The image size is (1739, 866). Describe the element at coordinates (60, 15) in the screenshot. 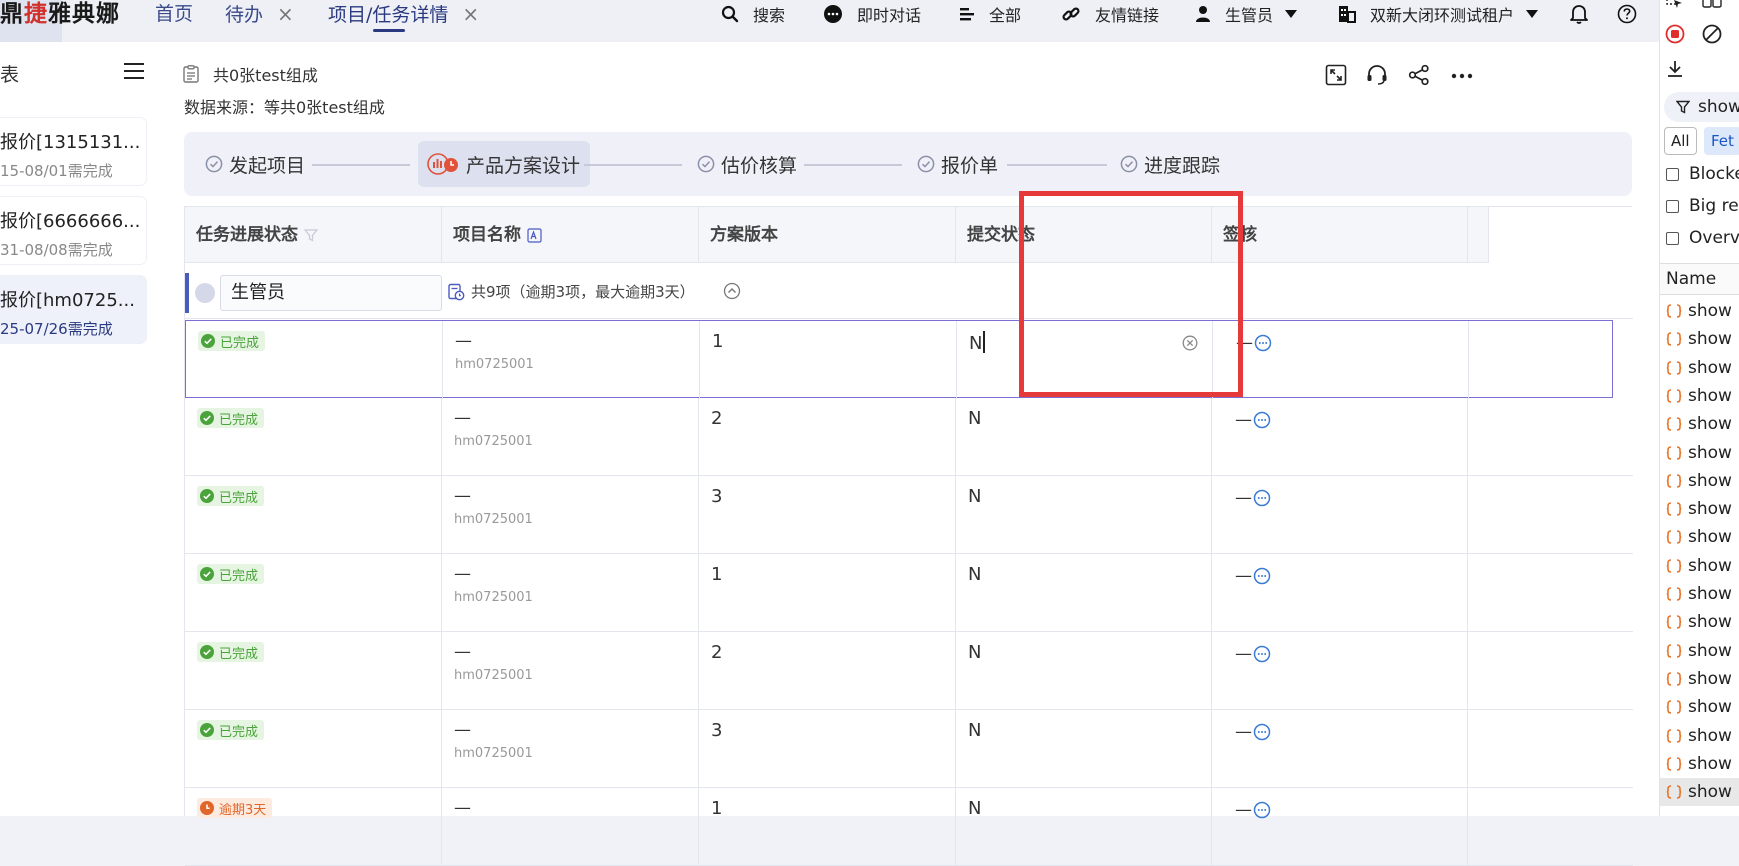

I see `brand-logo: 鼎捷雅典娜` at that location.